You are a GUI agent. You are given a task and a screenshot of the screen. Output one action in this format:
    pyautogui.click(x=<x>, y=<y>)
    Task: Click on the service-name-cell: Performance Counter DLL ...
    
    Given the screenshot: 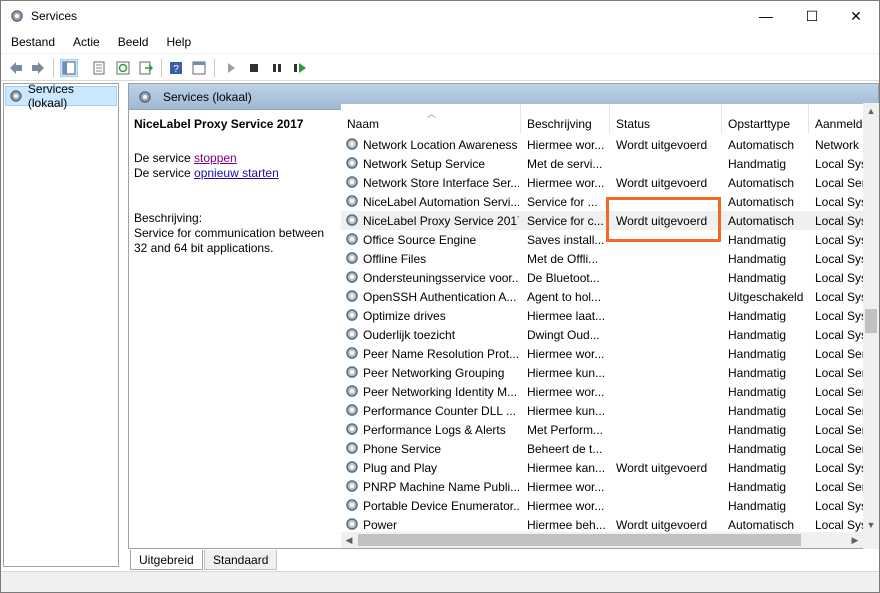 What is the action you would take?
    pyautogui.click(x=439, y=411)
    